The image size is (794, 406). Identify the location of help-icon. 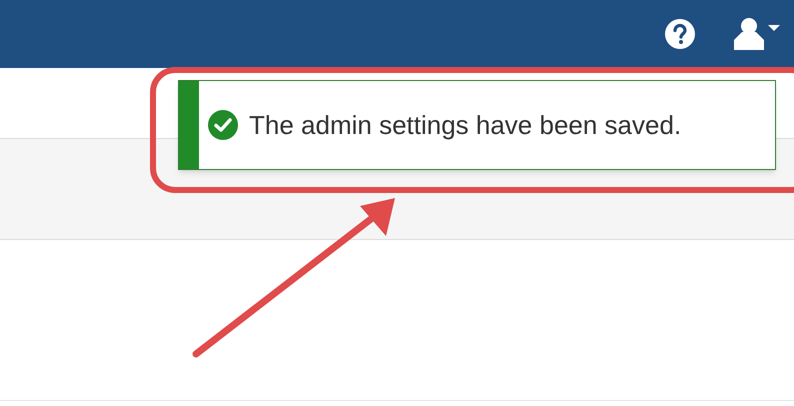
(680, 34).